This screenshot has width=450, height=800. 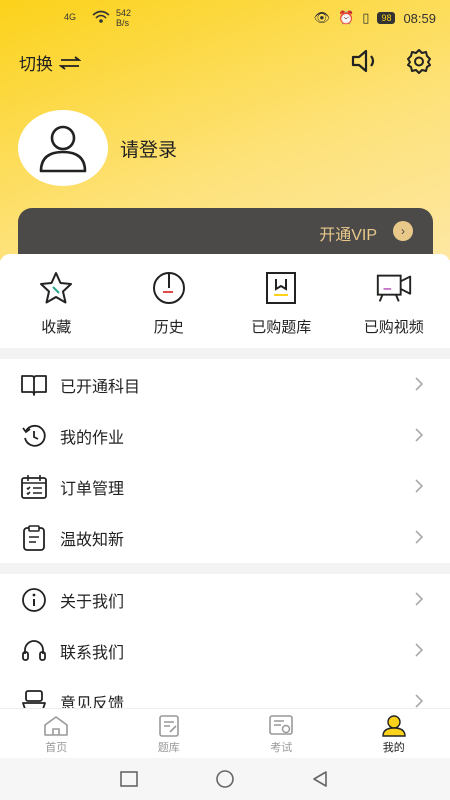 I want to click on vip-banner: 开通VIP ›, so click(x=225, y=234).